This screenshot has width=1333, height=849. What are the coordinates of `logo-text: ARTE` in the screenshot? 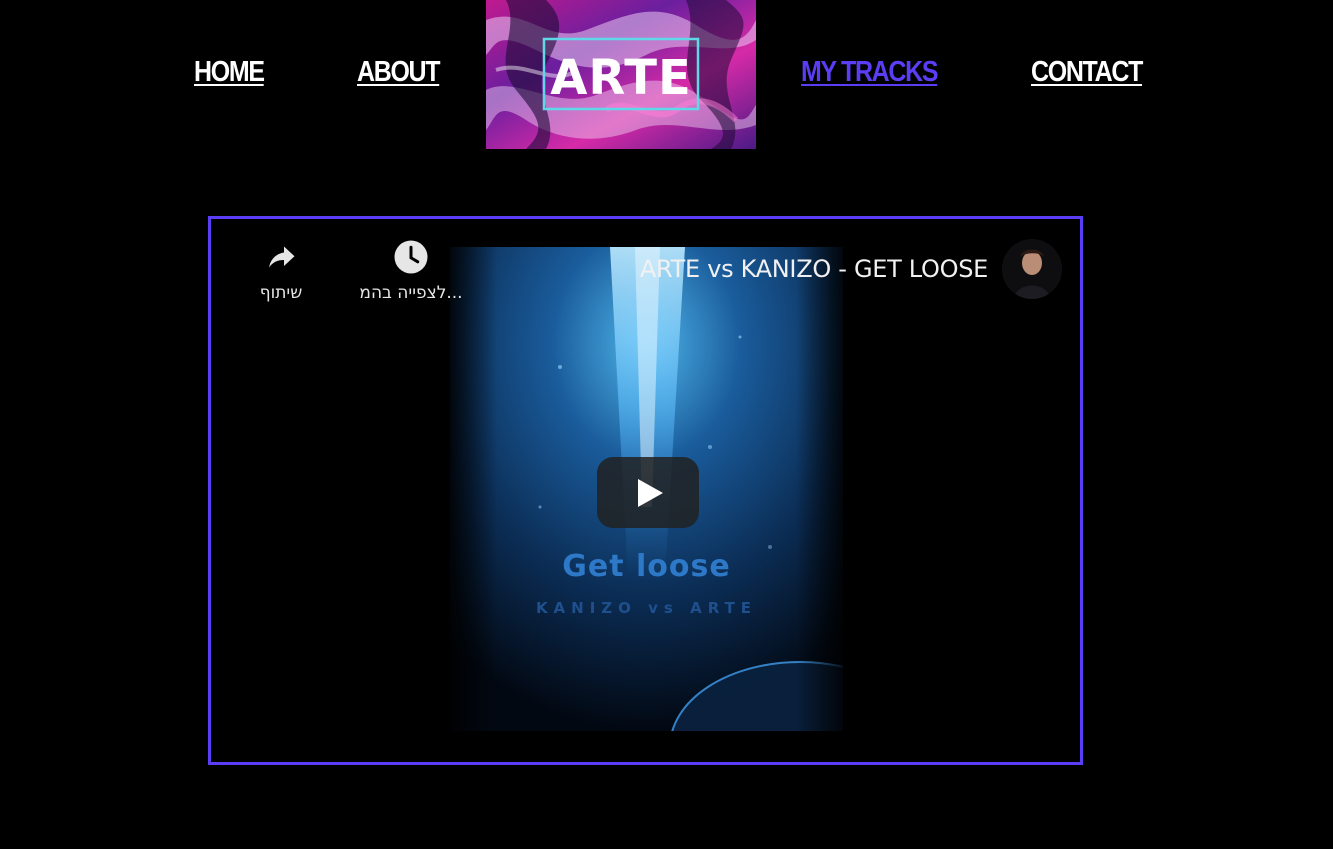 It's located at (620, 78).